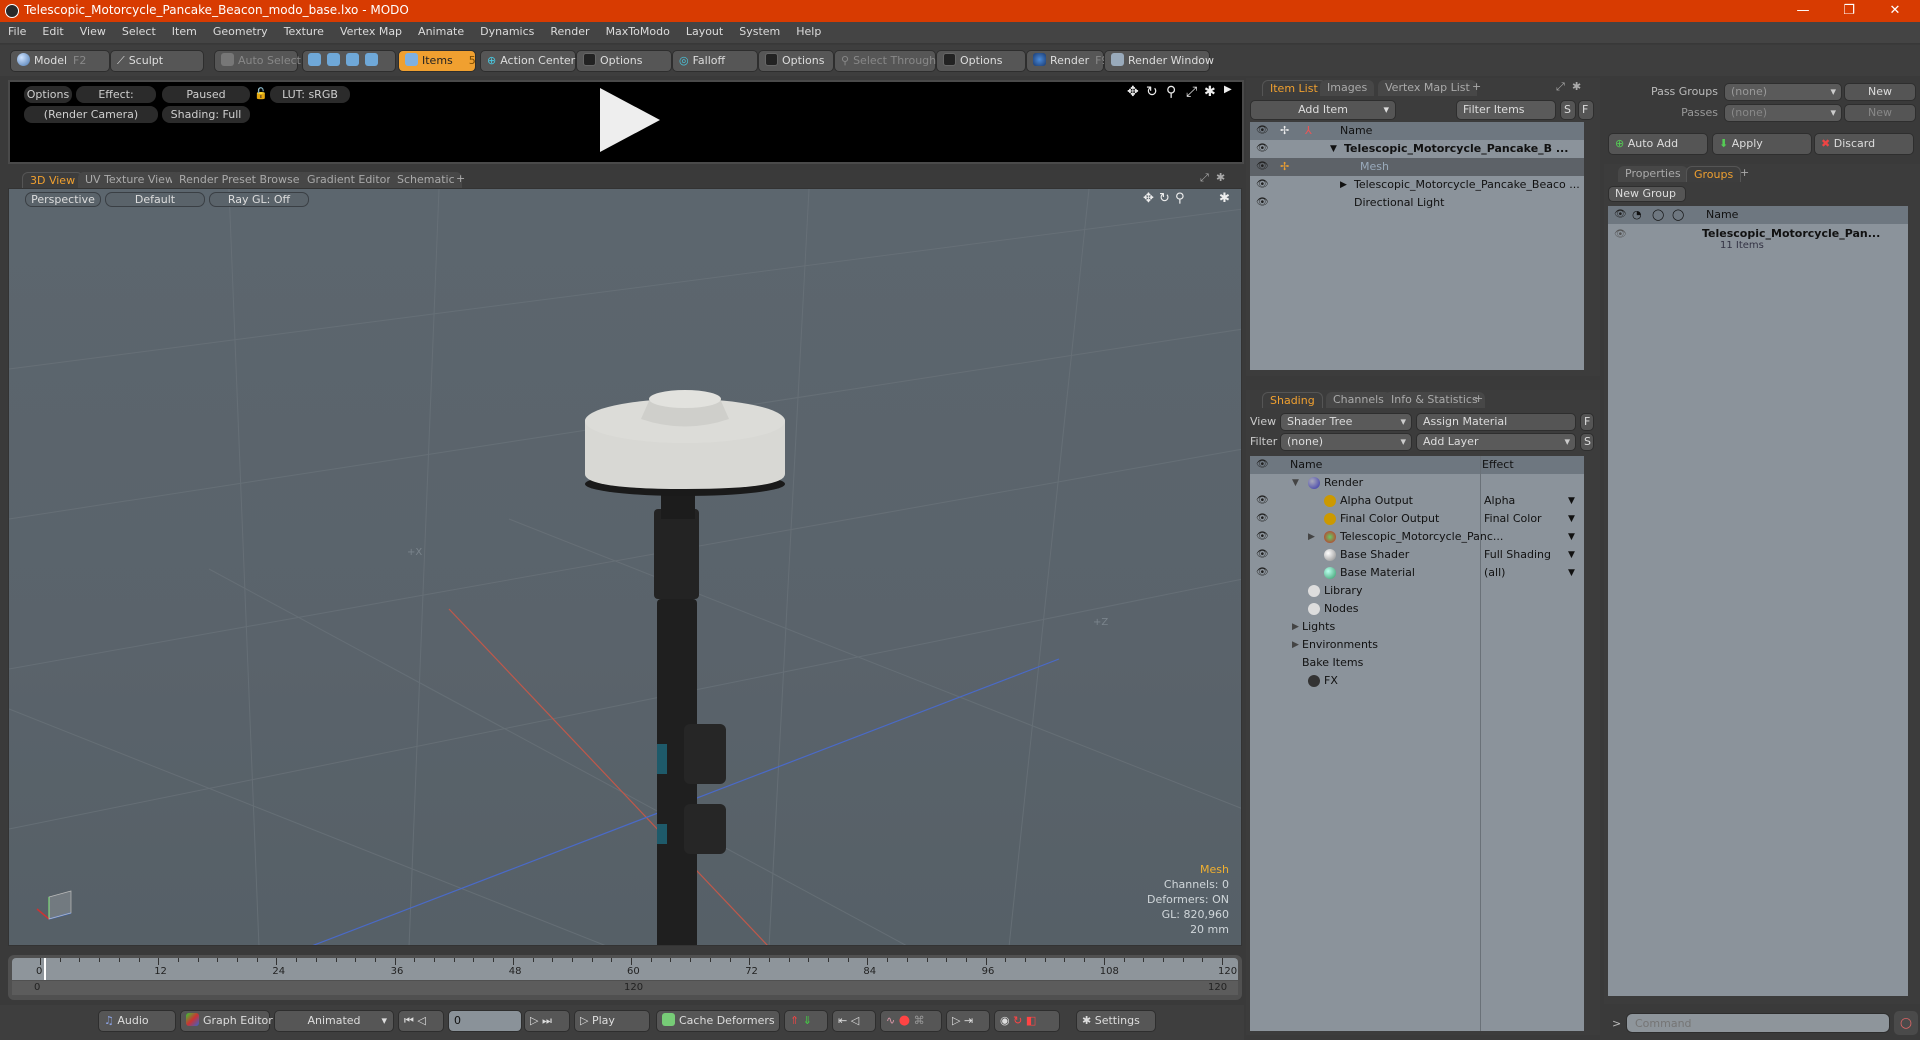 This screenshot has height=1040, width=1920. What do you see at coordinates (441, 31) in the screenshot?
I see `menu-animate: Animate` at bounding box center [441, 31].